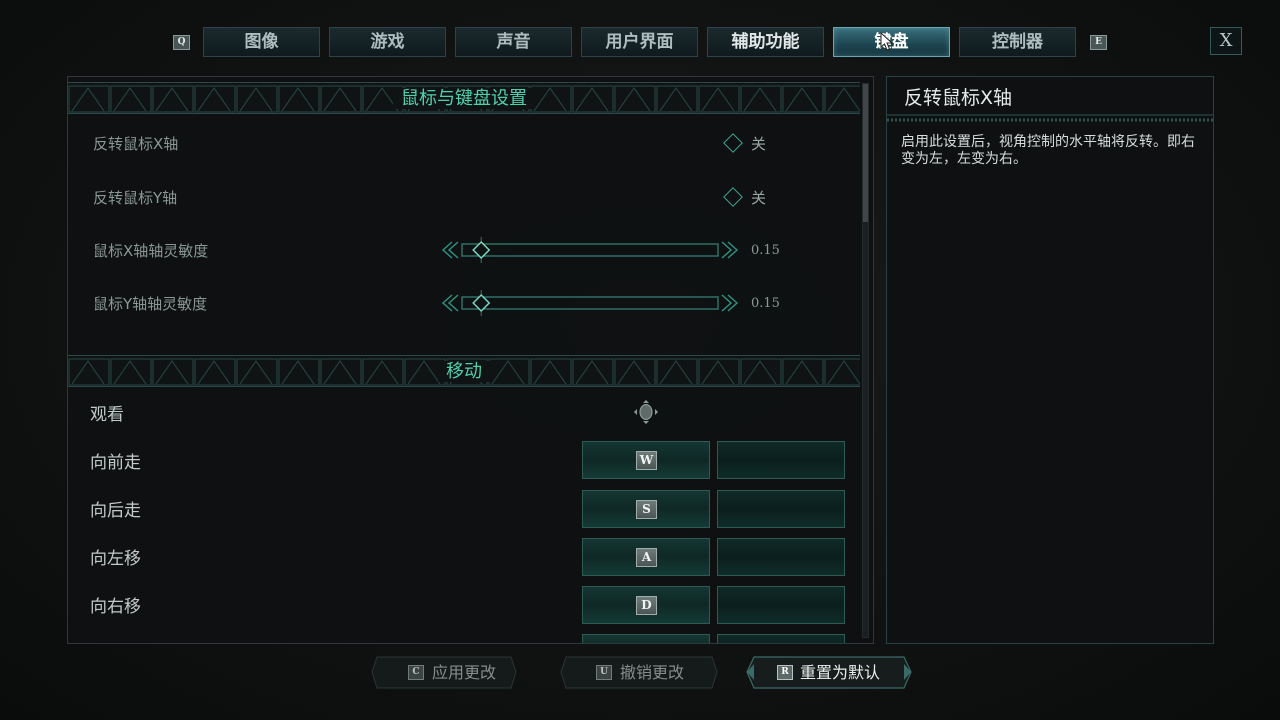 The width and height of the screenshot is (1280, 720). What do you see at coordinates (887, 41) in the screenshot?
I see `mouse-cursor-icon` at bounding box center [887, 41].